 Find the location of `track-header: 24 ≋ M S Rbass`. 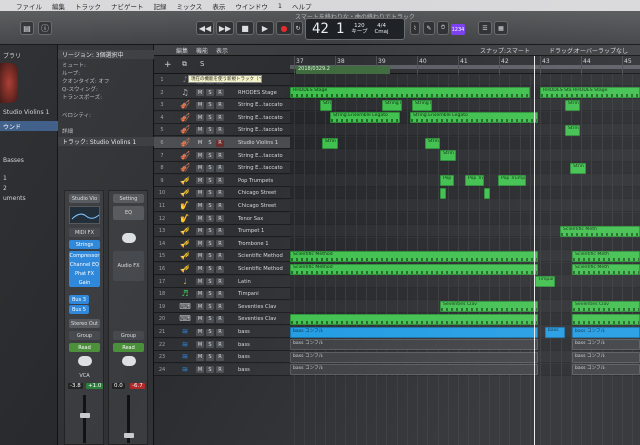

track-header: 24 ≋ M S Rbass is located at coordinates (222, 369).